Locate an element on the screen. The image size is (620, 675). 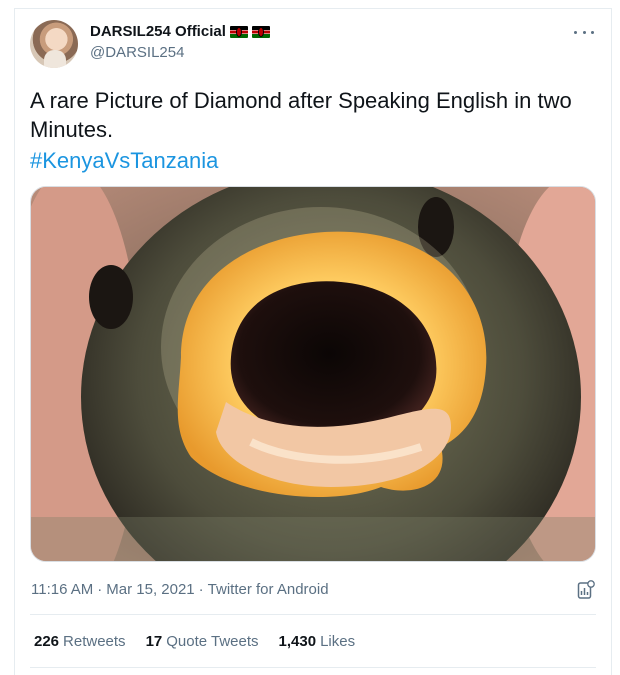
tweet-stats: 226 Retweets 17 Quote Tweets 1,430 Likes is located at coordinates (194, 641).